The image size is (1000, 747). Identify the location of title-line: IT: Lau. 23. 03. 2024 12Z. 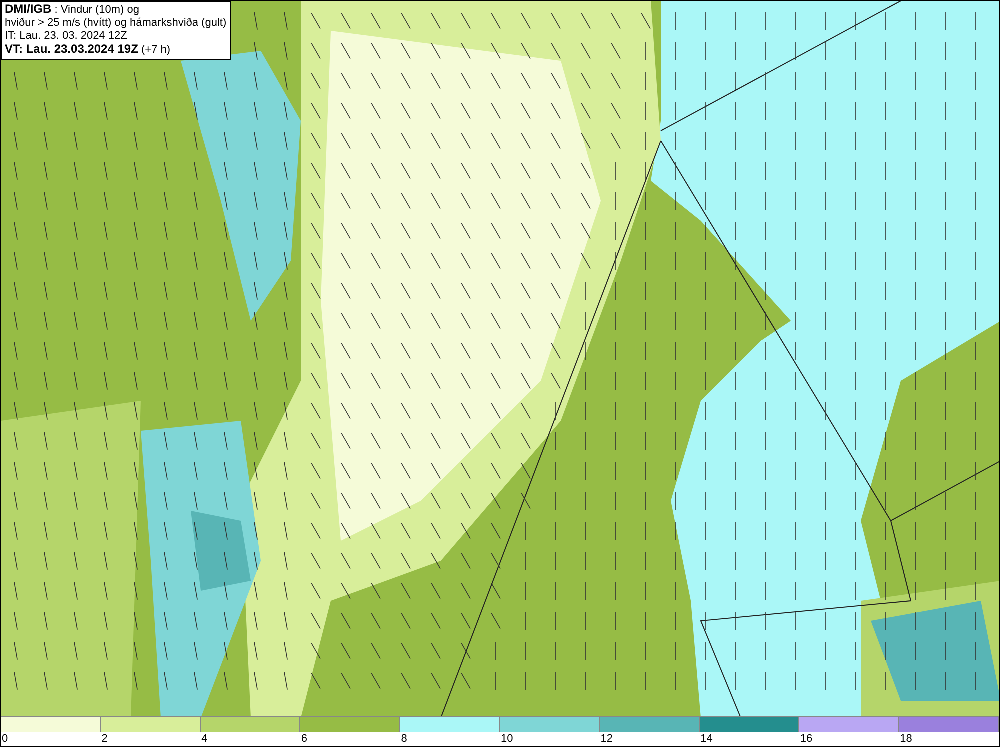
(66, 36).